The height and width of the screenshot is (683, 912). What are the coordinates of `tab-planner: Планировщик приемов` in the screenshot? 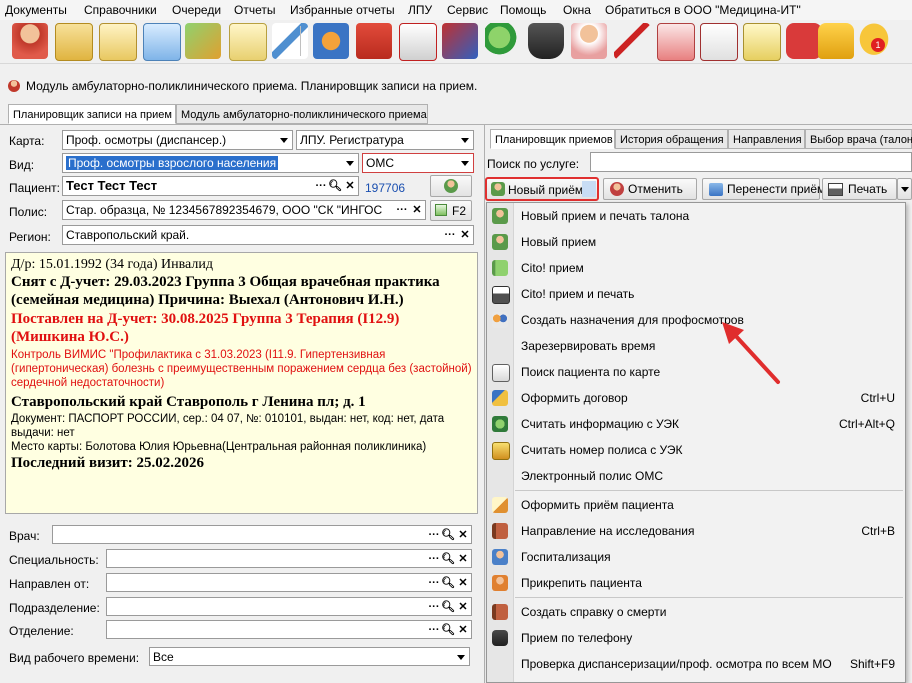 It's located at (552, 139).